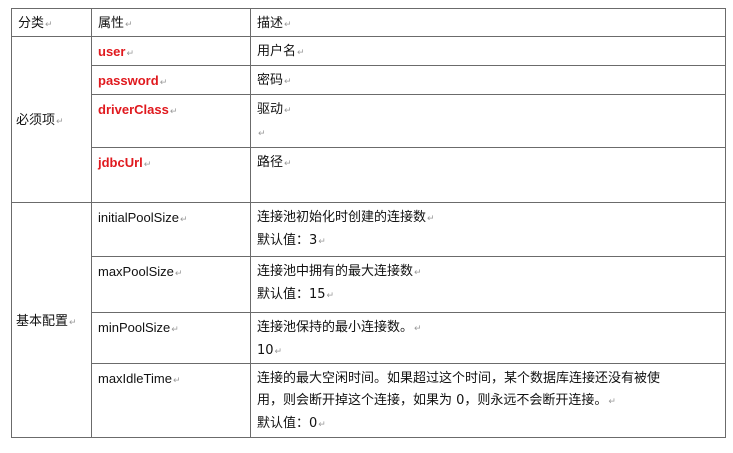 The image size is (733, 453). I want to click on property-cell: driverClass↵, so click(171, 121).